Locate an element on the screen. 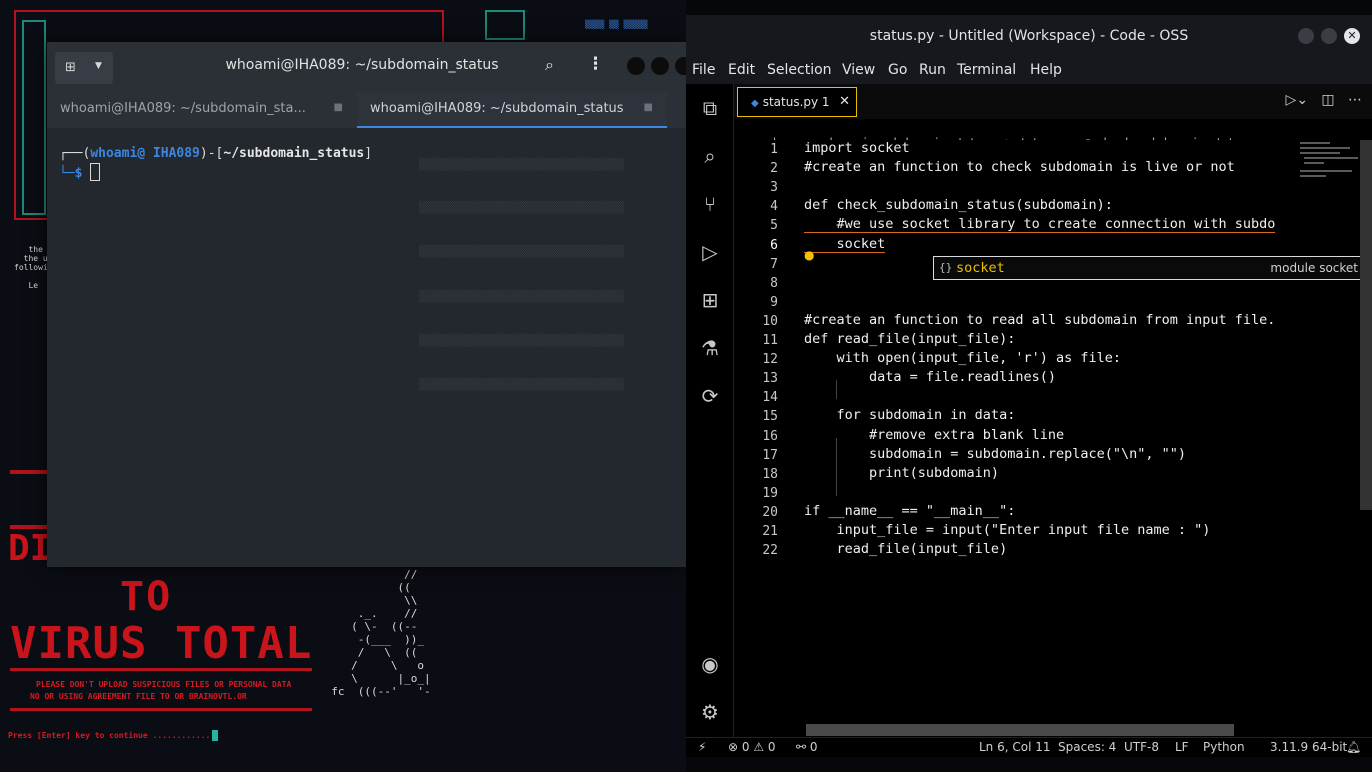  remote-explorer-icon: ⟳ is located at coordinates (710, 396).